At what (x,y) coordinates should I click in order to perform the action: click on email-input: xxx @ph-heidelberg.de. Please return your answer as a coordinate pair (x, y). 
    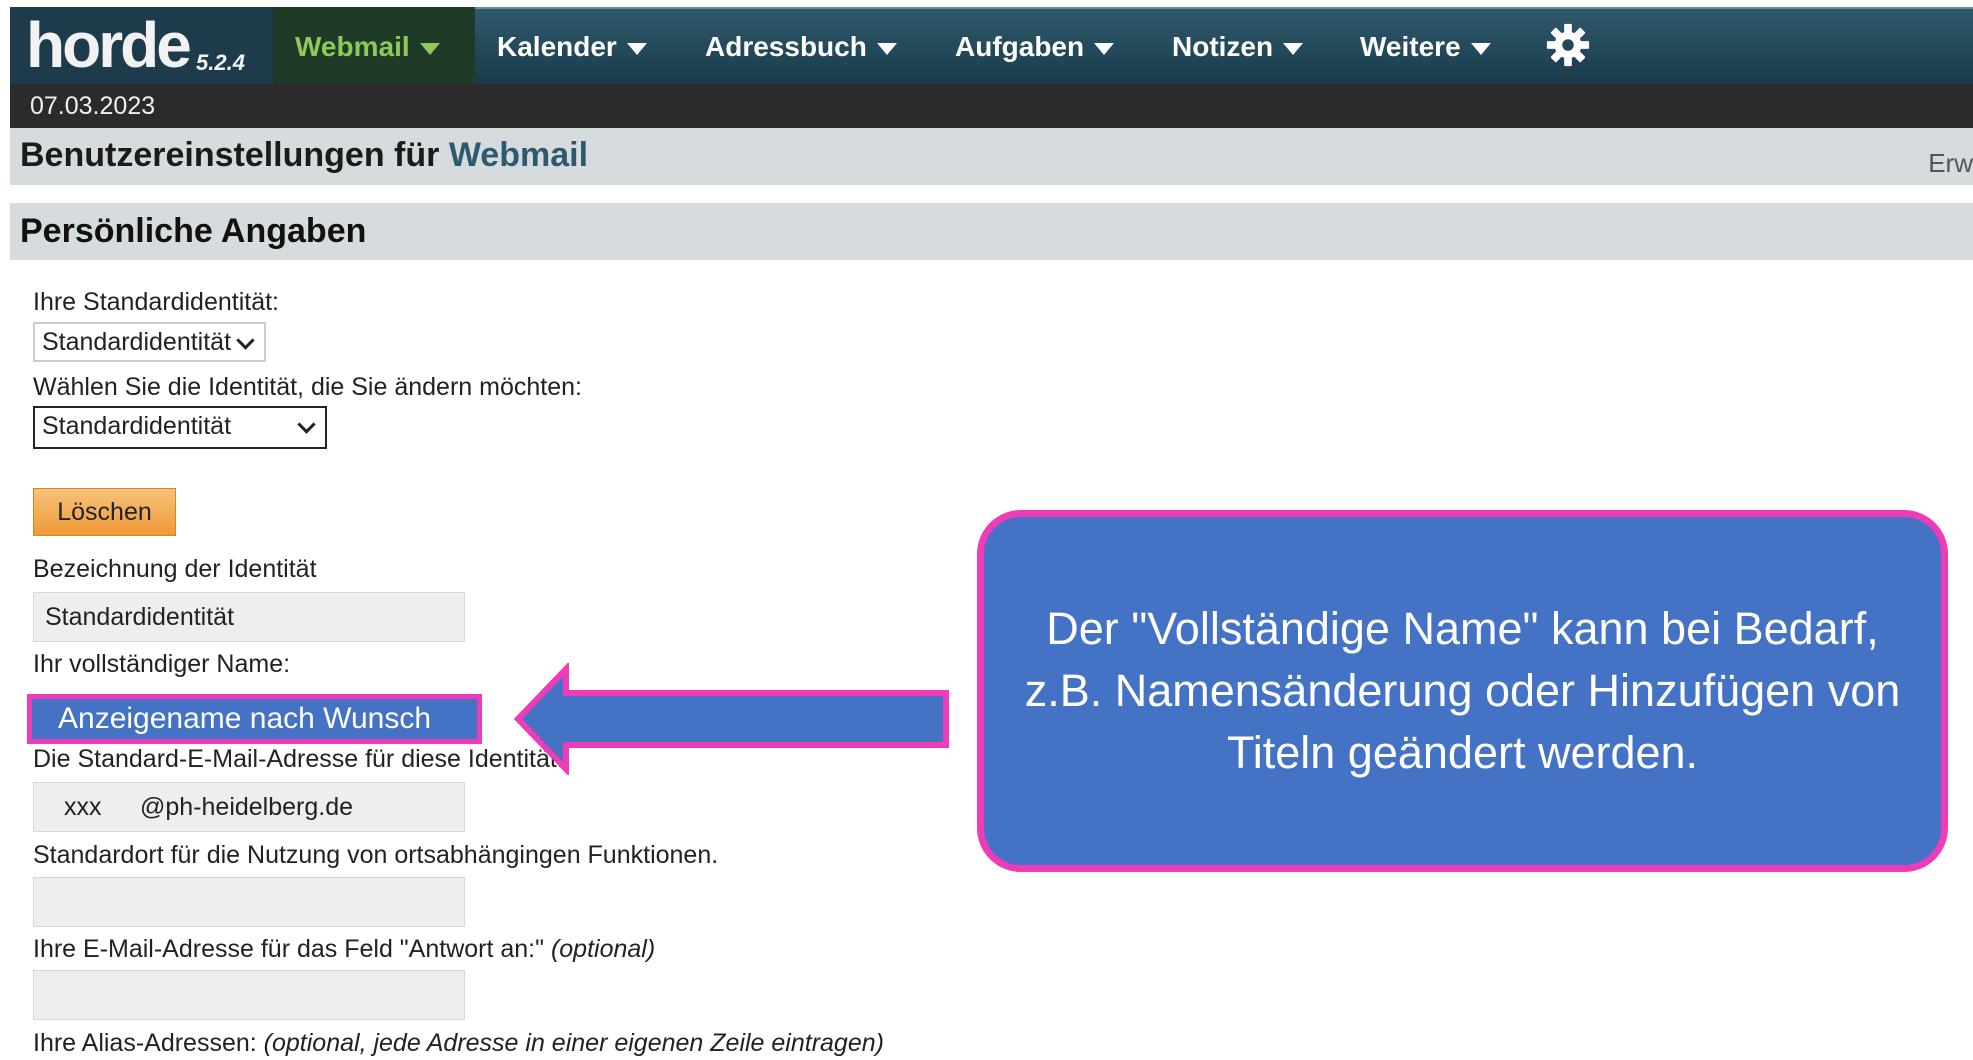
    Looking at the image, I should click on (249, 807).